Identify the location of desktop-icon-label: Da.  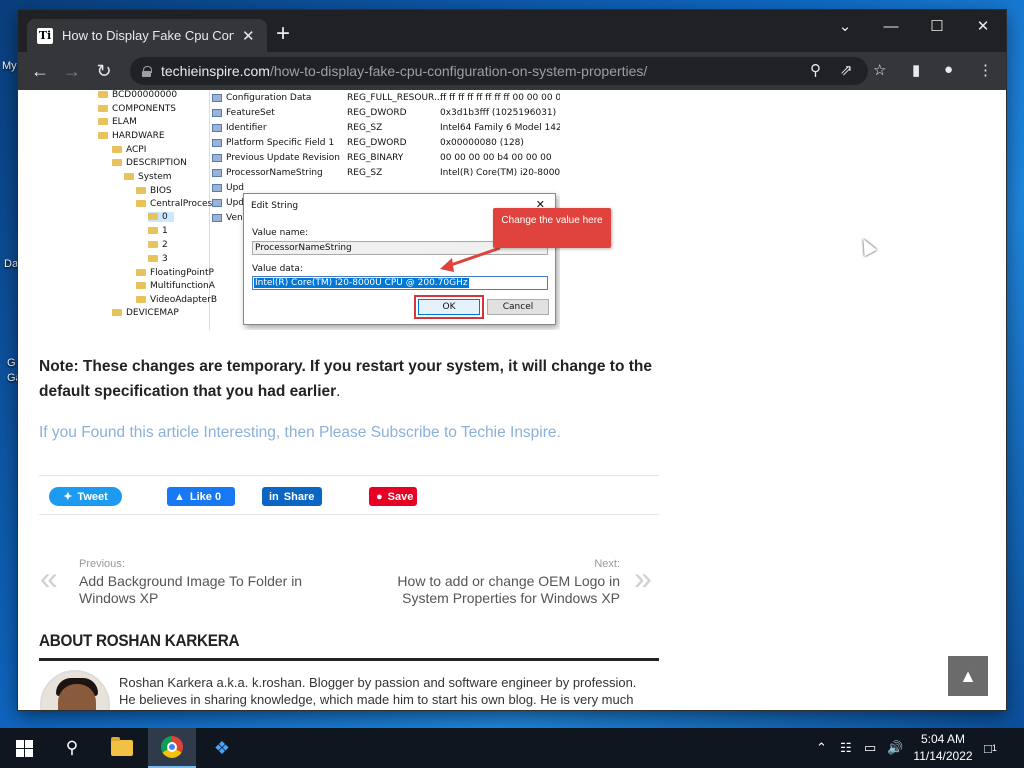
(11, 264).